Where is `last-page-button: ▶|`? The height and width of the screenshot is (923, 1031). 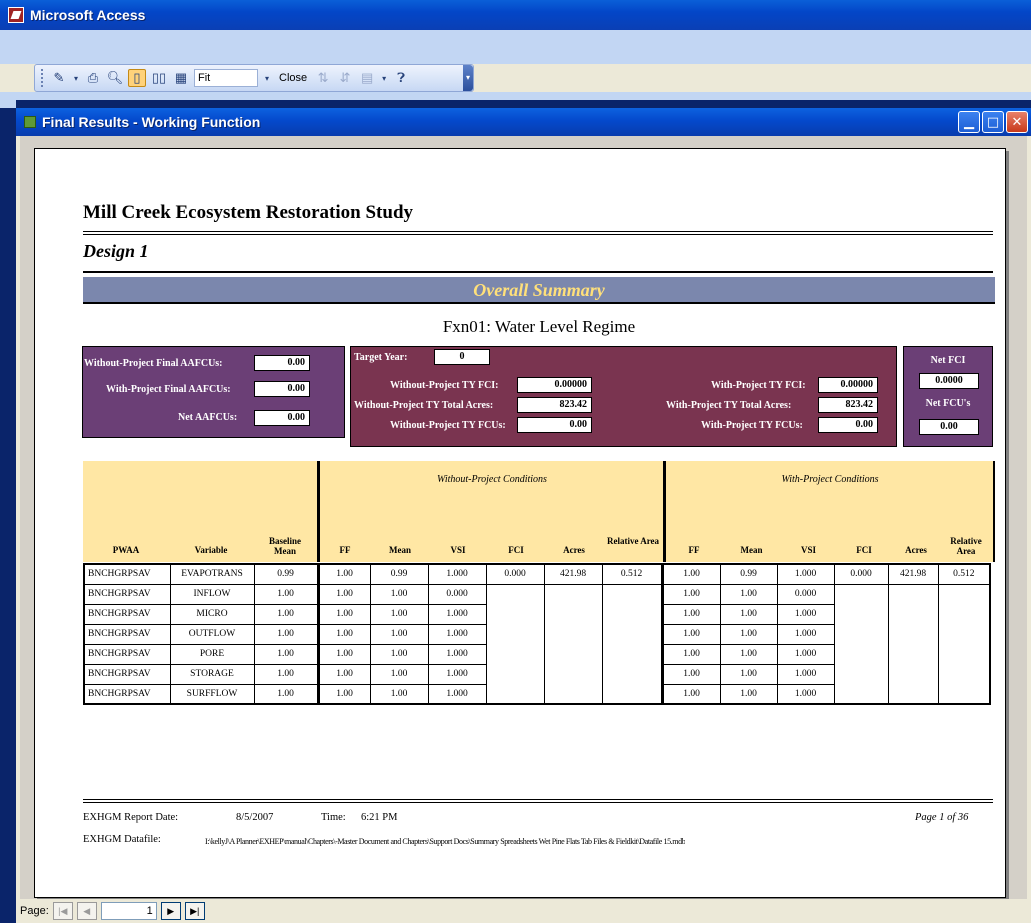
last-page-button: ▶| is located at coordinates (194, 911).